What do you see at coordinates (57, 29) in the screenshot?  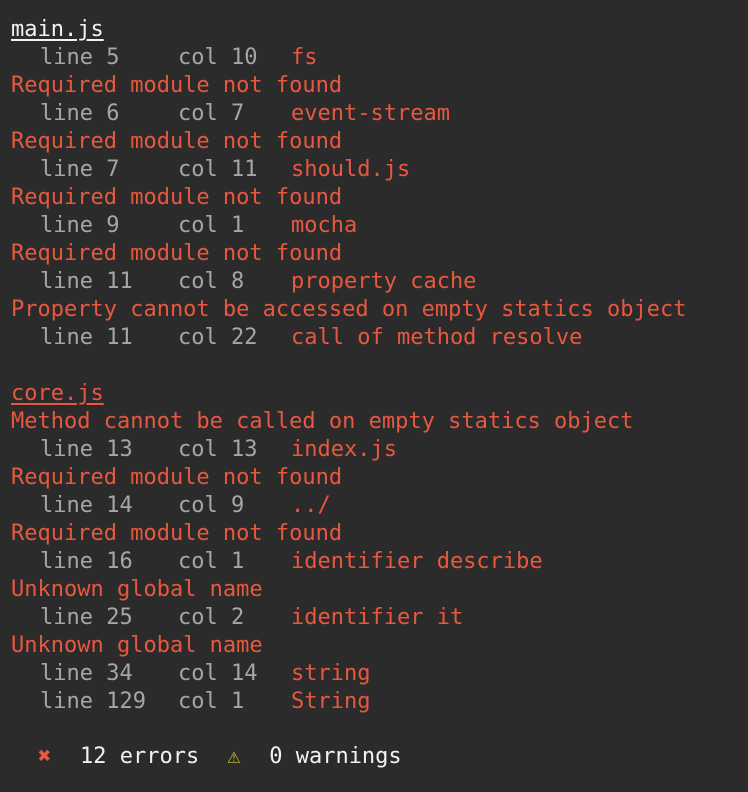 I see `file-name: main.js` at bounding box center [57, 29].